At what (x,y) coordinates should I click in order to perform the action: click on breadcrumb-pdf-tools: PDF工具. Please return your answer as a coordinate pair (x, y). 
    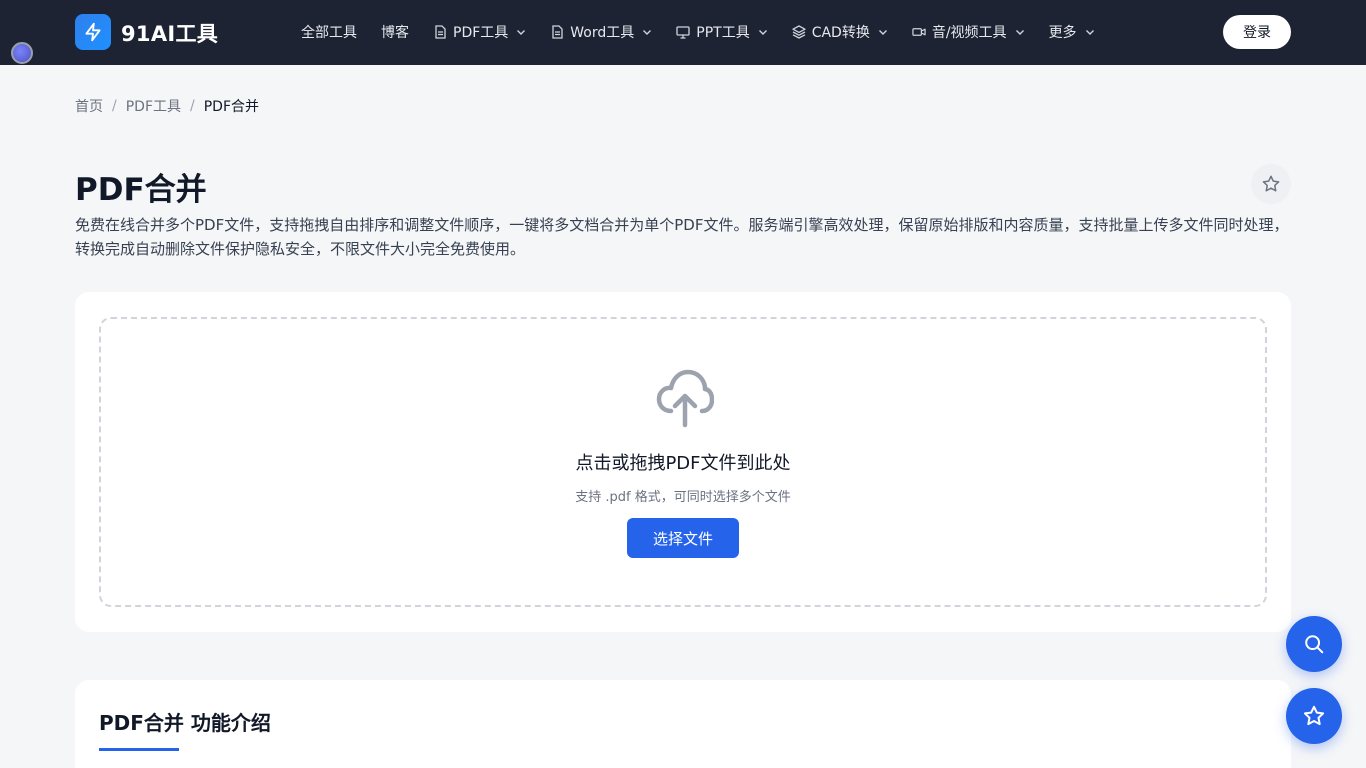
    Looking at the image, I should click on (153, 106).